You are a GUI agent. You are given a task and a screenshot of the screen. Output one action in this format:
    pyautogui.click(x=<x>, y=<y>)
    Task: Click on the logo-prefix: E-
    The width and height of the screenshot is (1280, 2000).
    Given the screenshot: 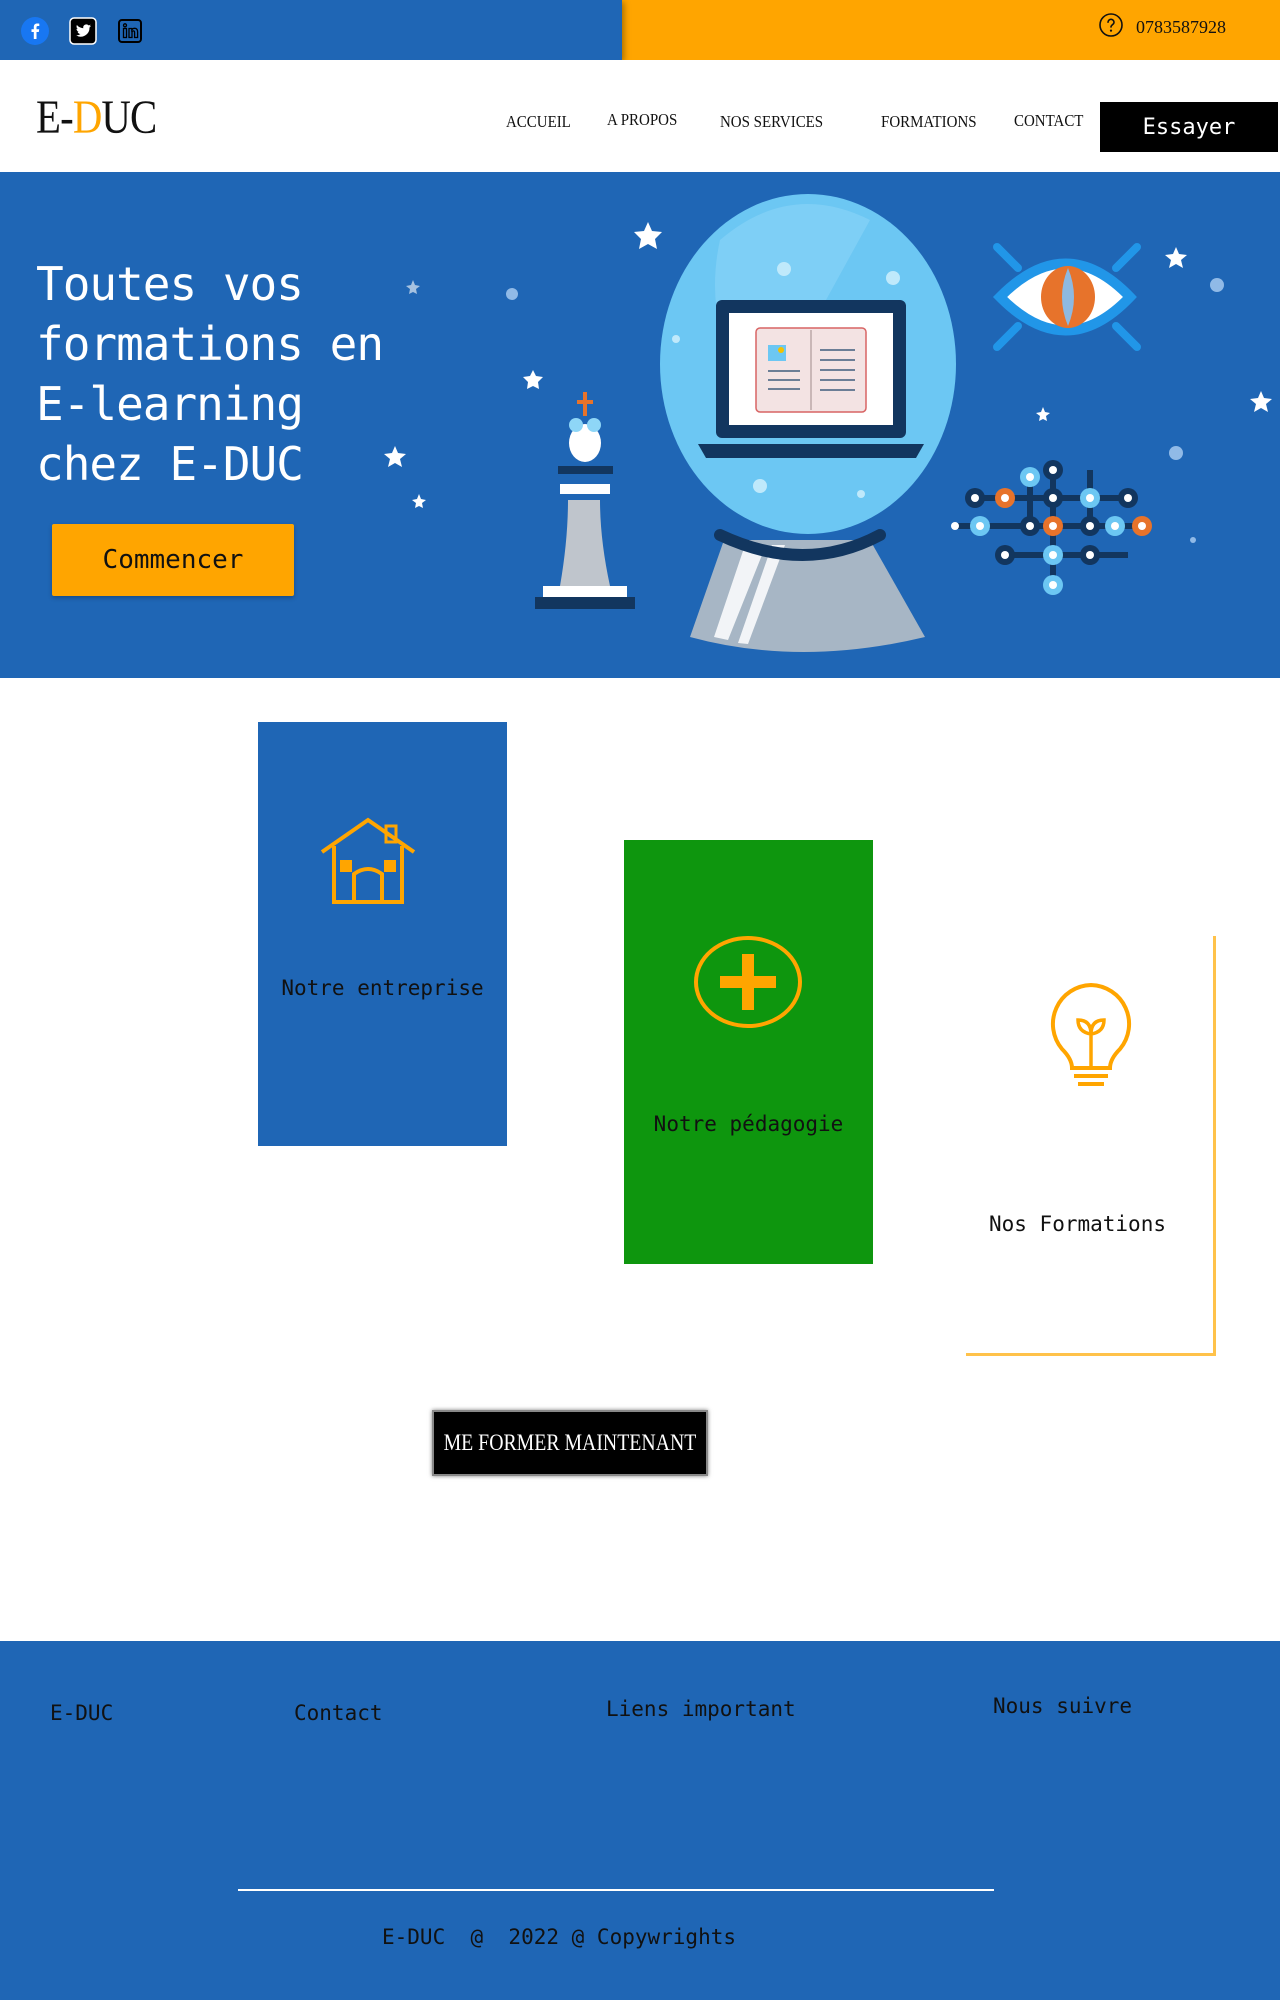 What is the action you would take?
    pyautogui.click(x=55, y=117)
    